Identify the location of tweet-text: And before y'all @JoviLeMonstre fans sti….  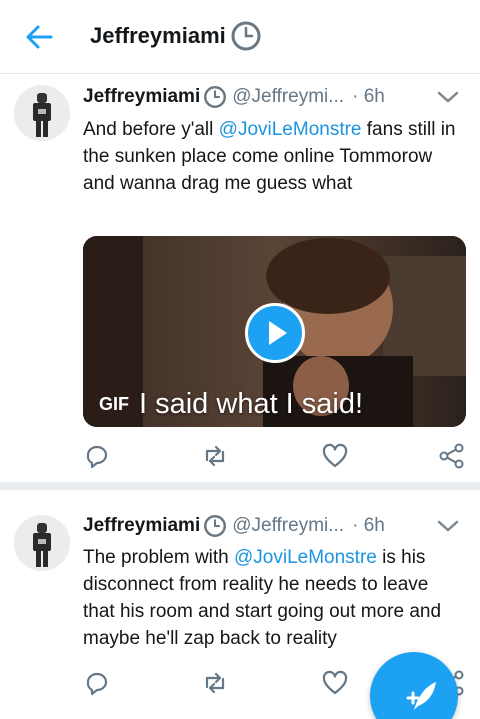
(273, 156).